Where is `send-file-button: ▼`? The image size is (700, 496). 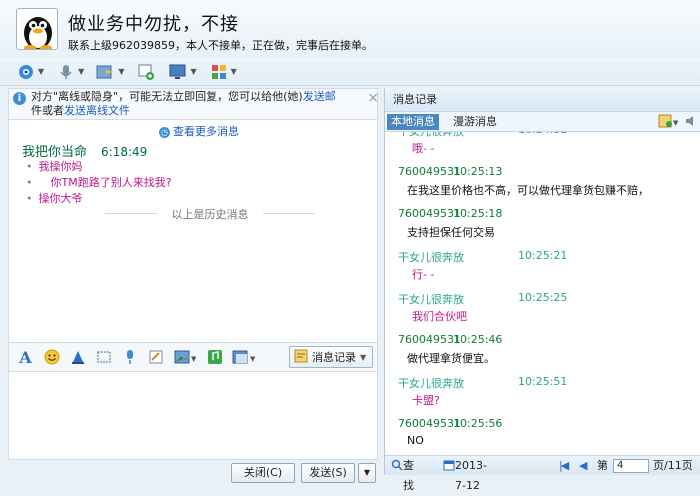
send-file-button: ▼ is located at coordinates (110, 72).